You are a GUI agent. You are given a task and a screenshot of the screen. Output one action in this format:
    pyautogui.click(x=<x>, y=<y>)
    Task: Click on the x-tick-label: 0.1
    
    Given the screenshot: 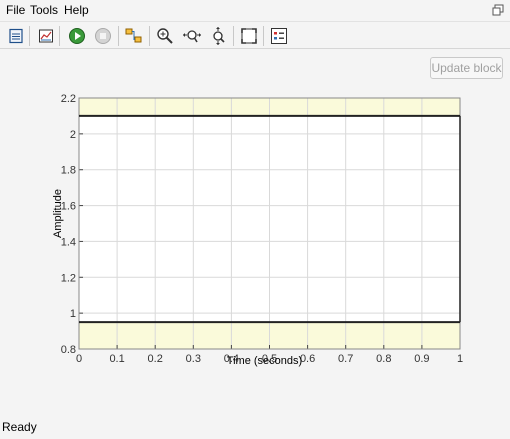 What is the action you would take?
    pyautogui.click(x=116, y=359)
    